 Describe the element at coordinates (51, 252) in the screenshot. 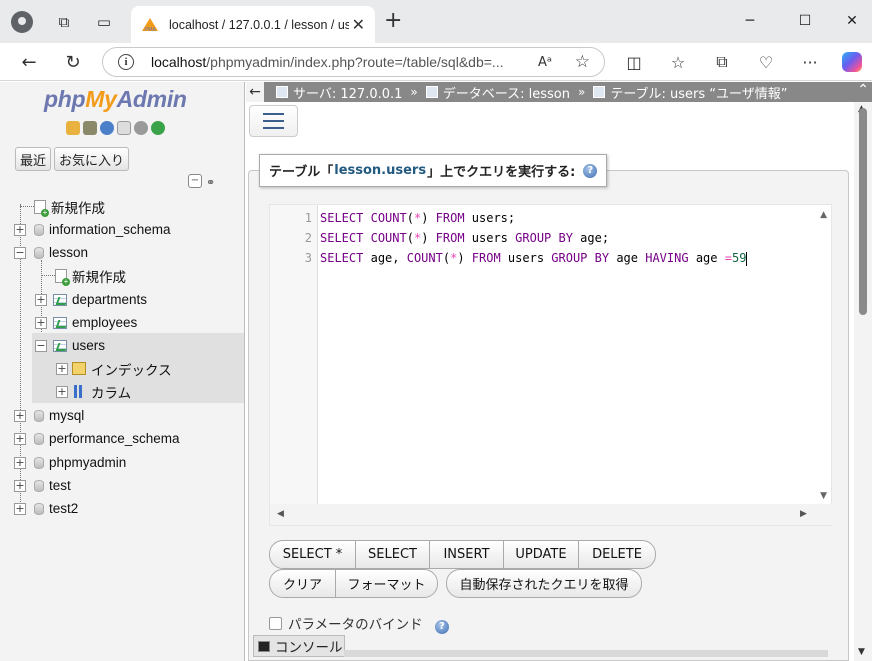

I see `tree-node-lesson: − lesson` at that location.